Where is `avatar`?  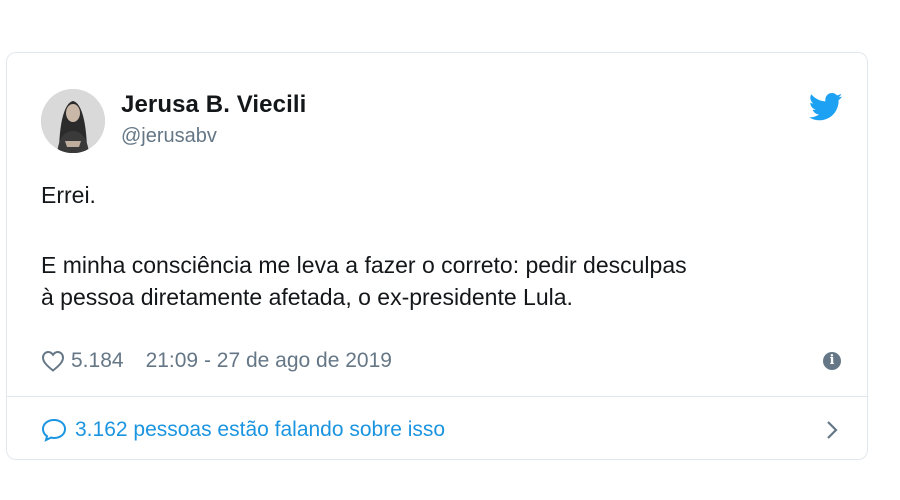 avatar is located at coordinates (73, 121).